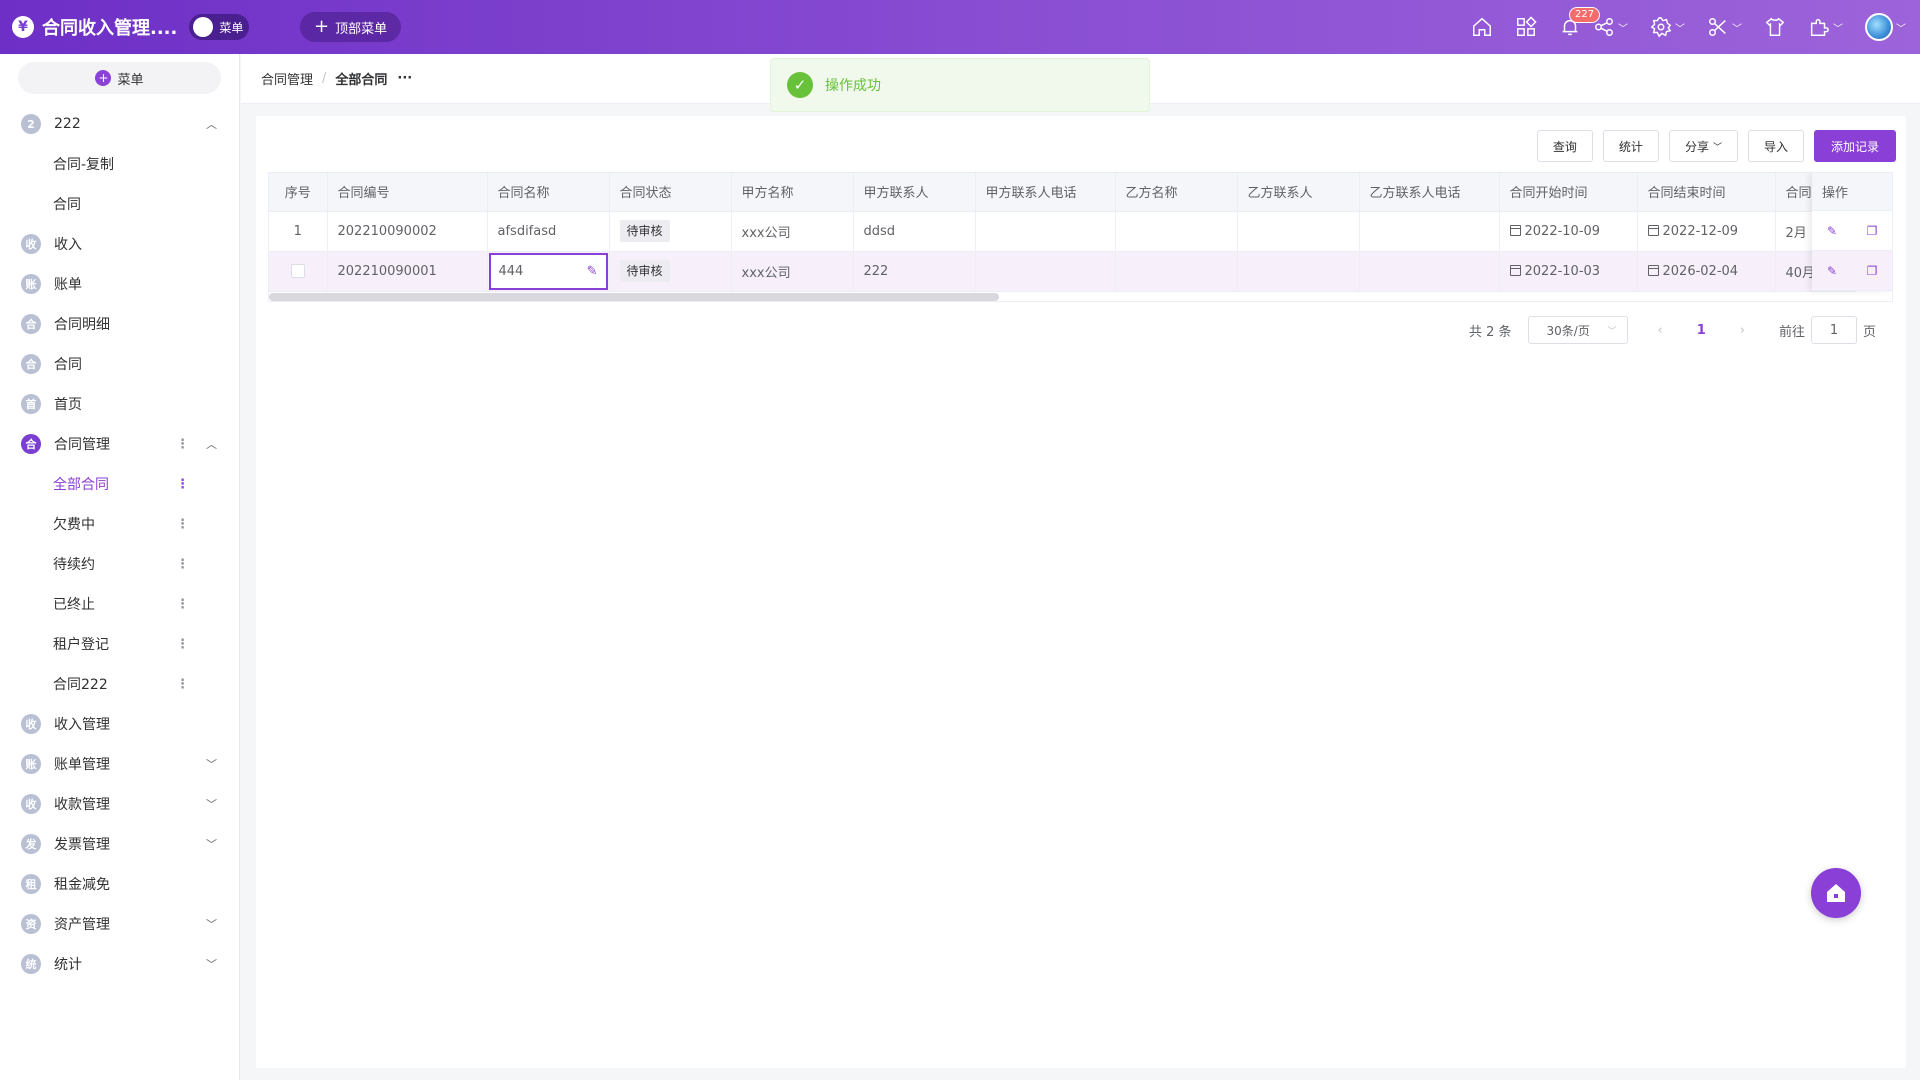 The width and height of the screenshot is (1920, 1080). What do you see at coordinates (119, 724) in the screenshot?
I see `sidebar-item-income-management: 收收入管理` at bounding box center [119, 724].